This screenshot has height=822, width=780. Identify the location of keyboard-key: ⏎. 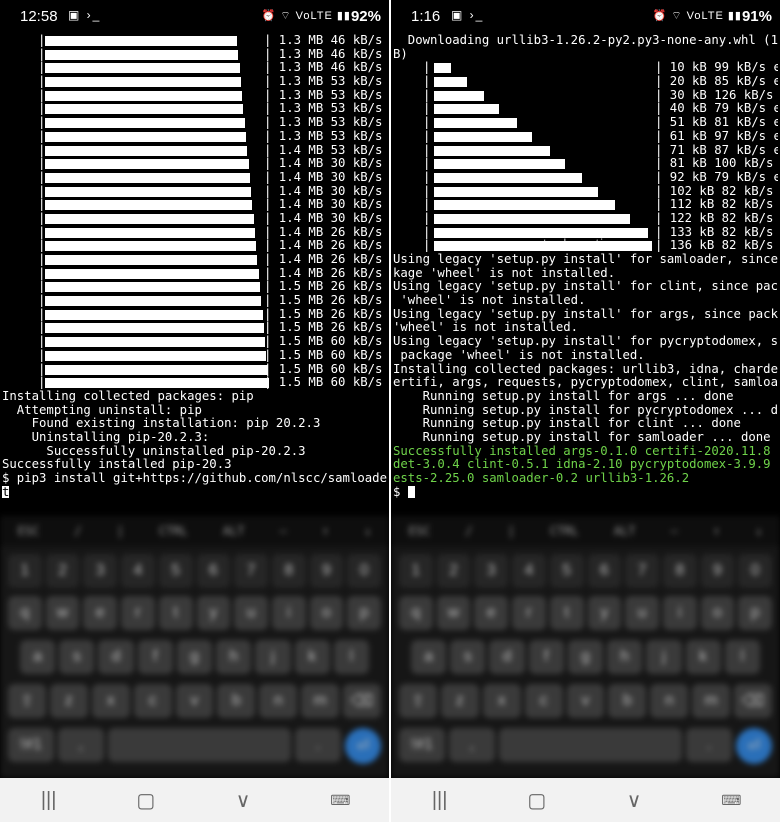
(363, 746).